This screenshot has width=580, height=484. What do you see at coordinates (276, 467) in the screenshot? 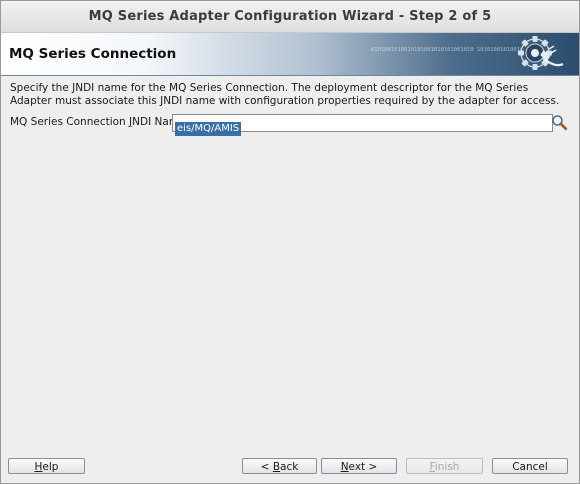
I see `back-mnemonic: B` at bounding box center [276, 467].